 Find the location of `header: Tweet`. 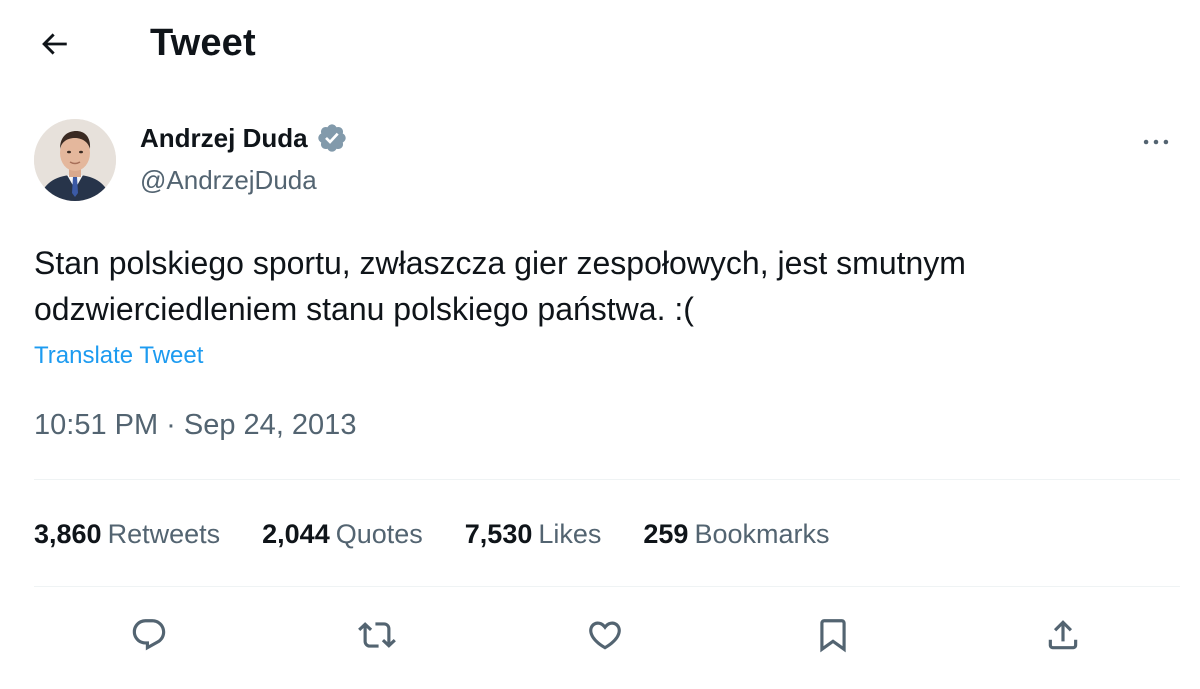

header: Tweet is located at coordinates (600, 44).